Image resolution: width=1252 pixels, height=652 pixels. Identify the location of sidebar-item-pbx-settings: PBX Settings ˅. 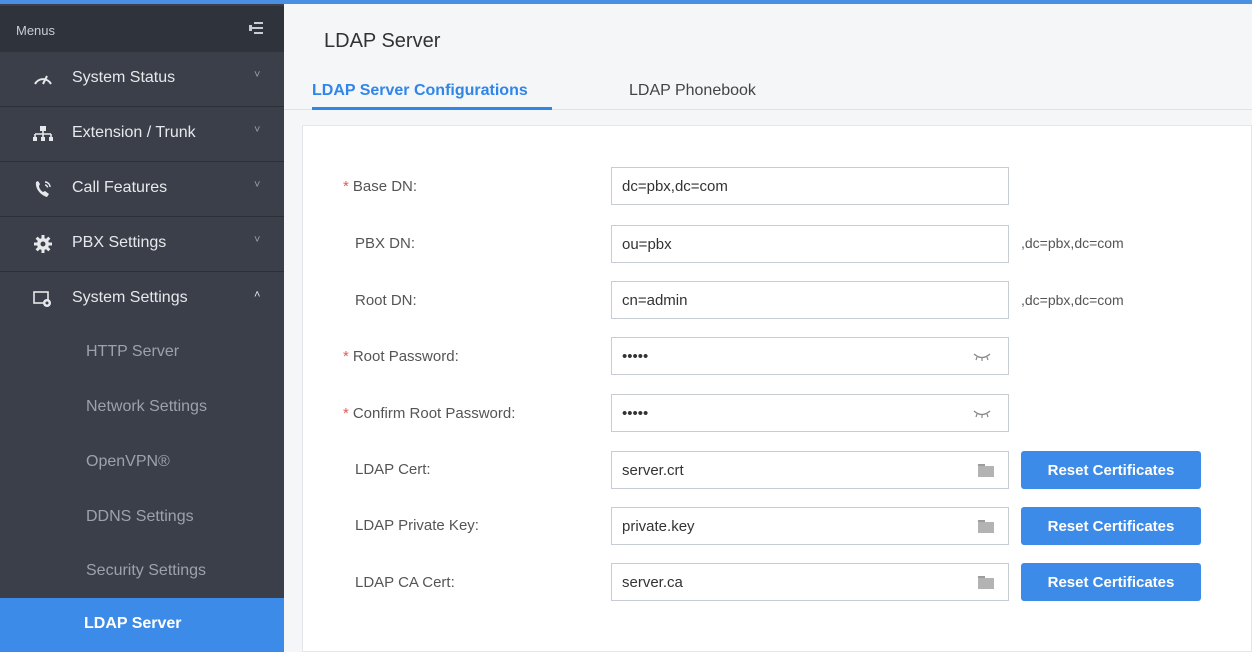
(142, 244).